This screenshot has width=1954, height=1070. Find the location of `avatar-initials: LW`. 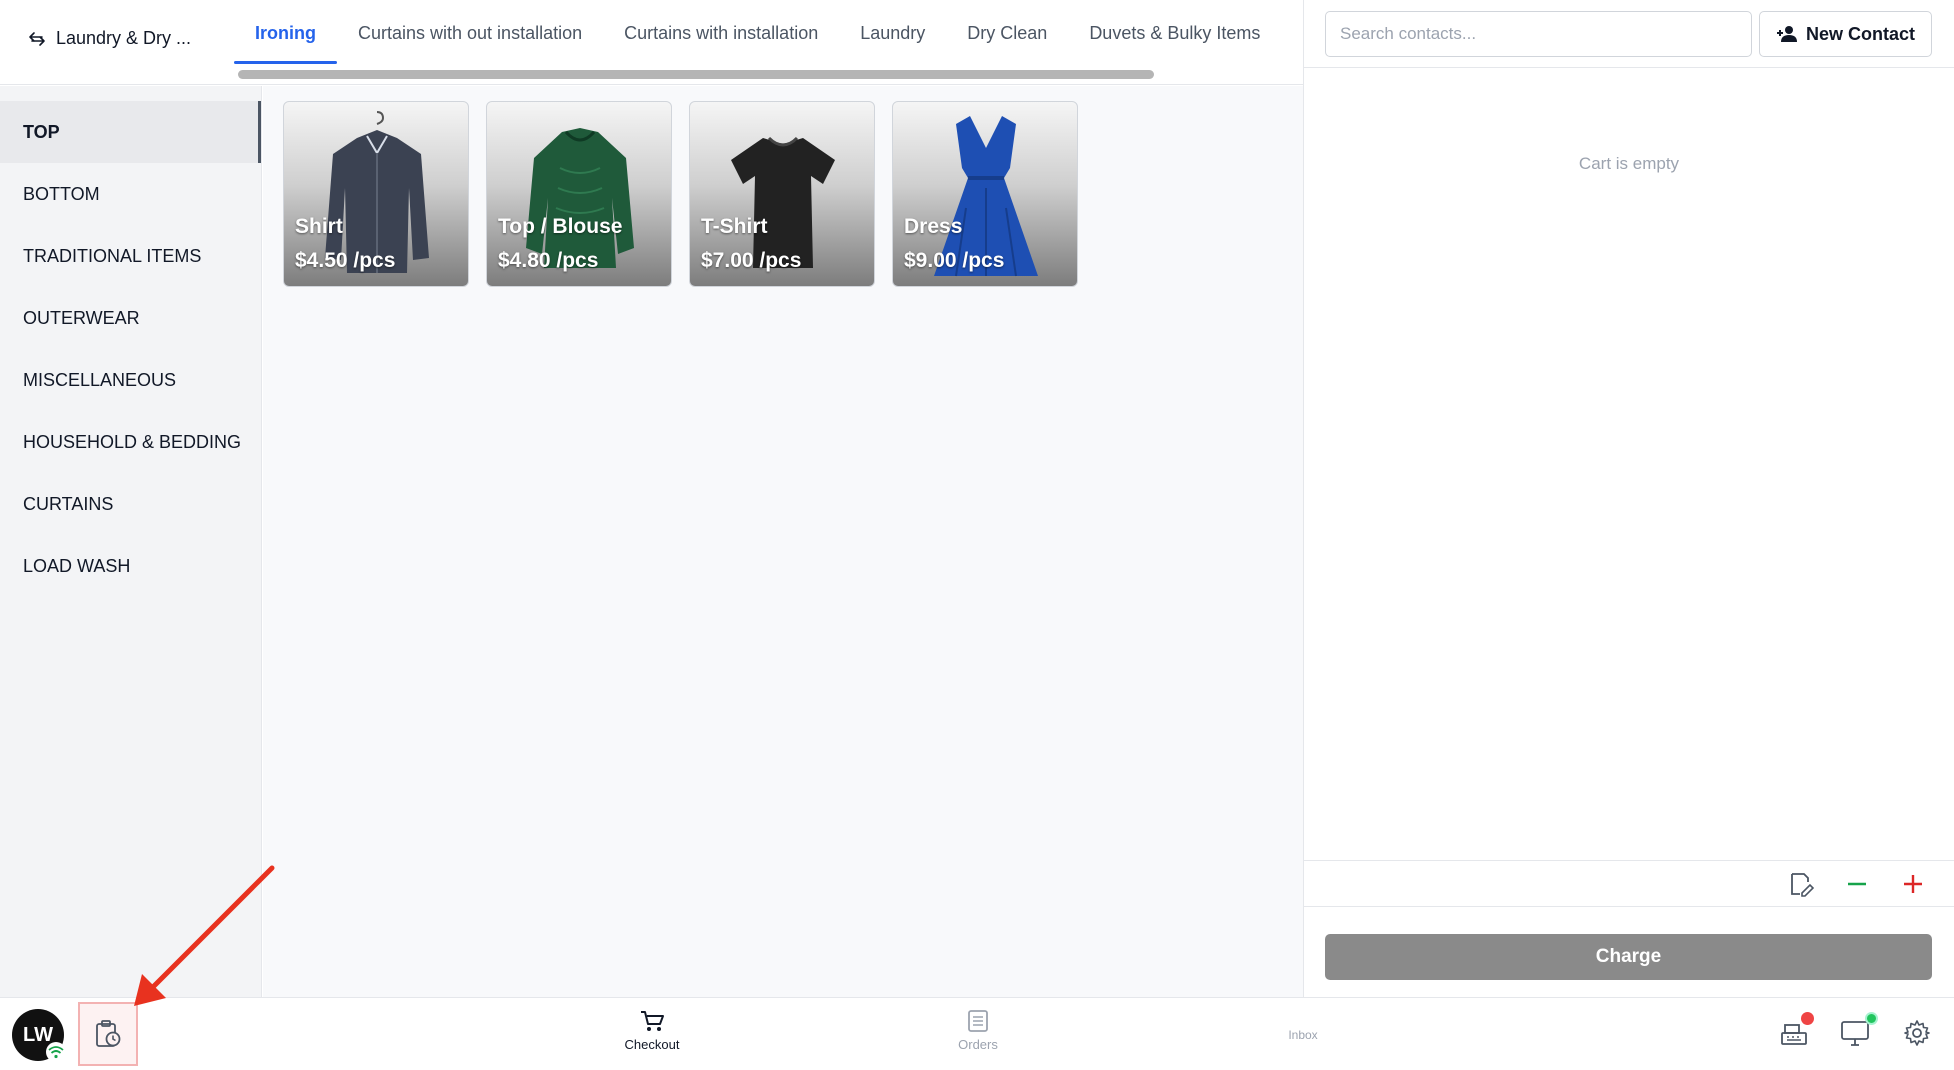

avatar-initials: LW is located at coordinates (38, 1034).